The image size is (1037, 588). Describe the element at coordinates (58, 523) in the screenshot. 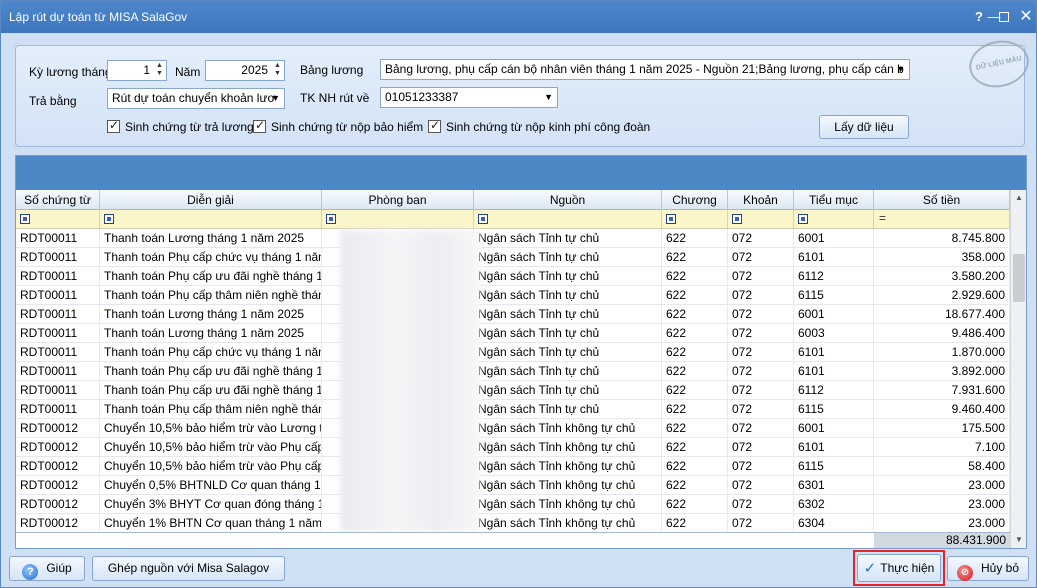

I see `so-chung-tu-cell: RDT00012` at that location.